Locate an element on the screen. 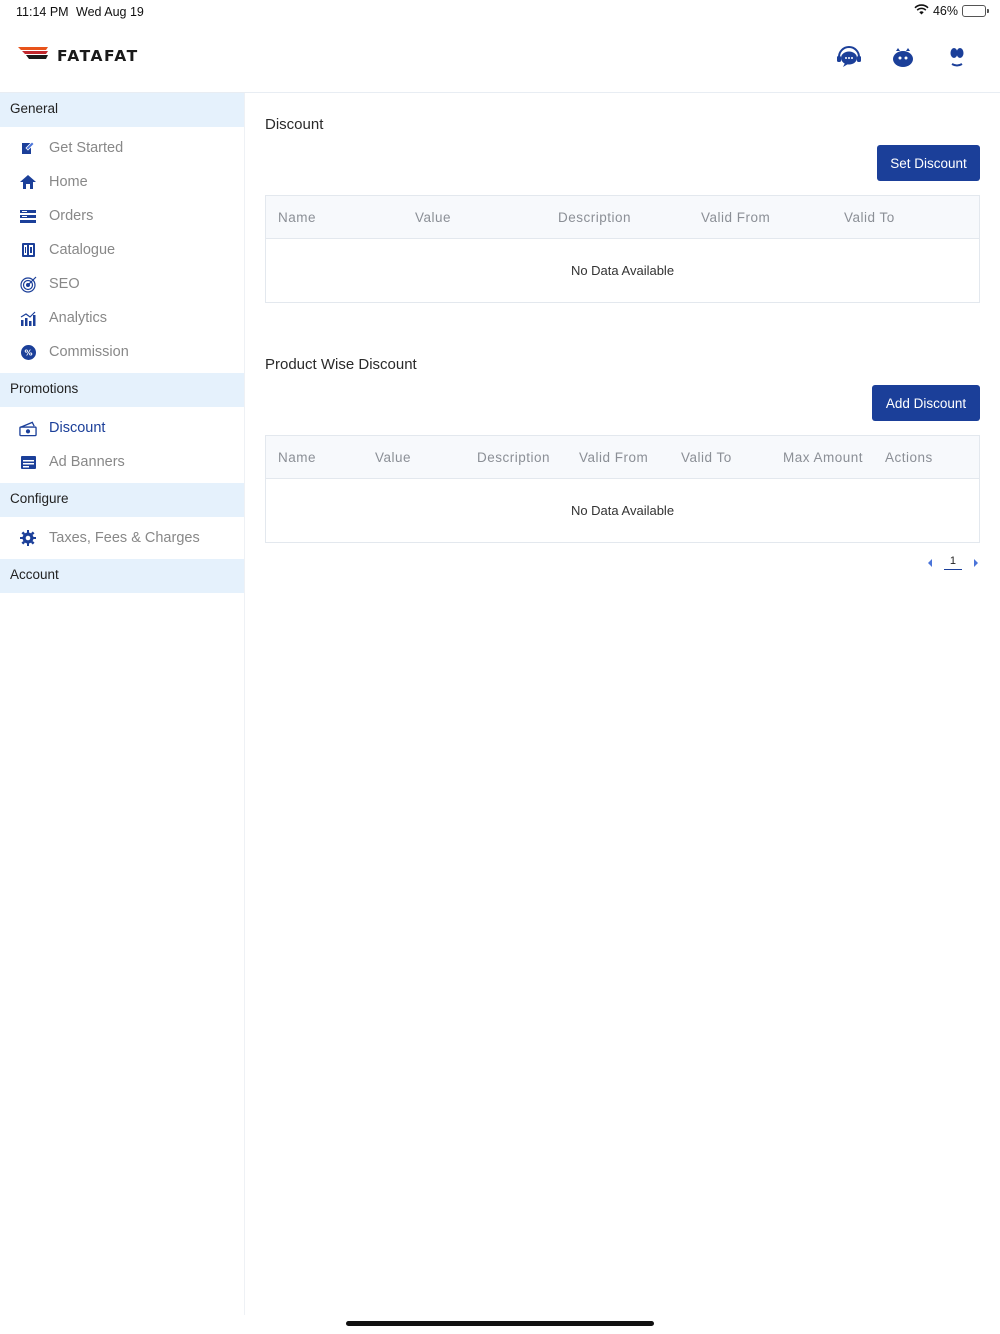 The height and width of the screenshot is (1334, 1000). analytics-icon is located at coordinates (28, 318).